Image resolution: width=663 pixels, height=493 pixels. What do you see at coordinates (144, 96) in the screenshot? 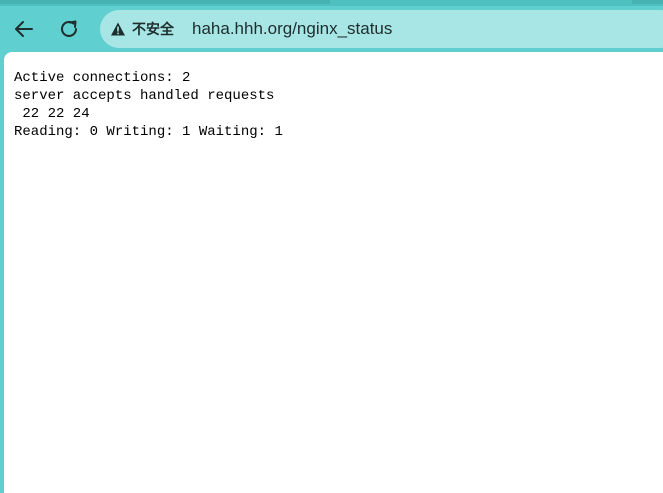
I see `status-line-header: server accepts handled requests` at bounding box center [144, 96].